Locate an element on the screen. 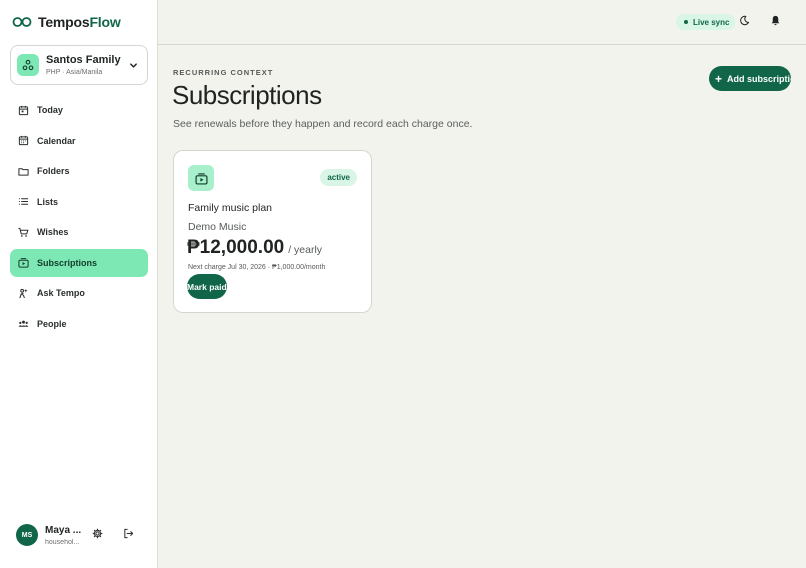 This screenshot has width=806, height=568. sidebar-item-label: Calendar is located at coordinates (56, 140).